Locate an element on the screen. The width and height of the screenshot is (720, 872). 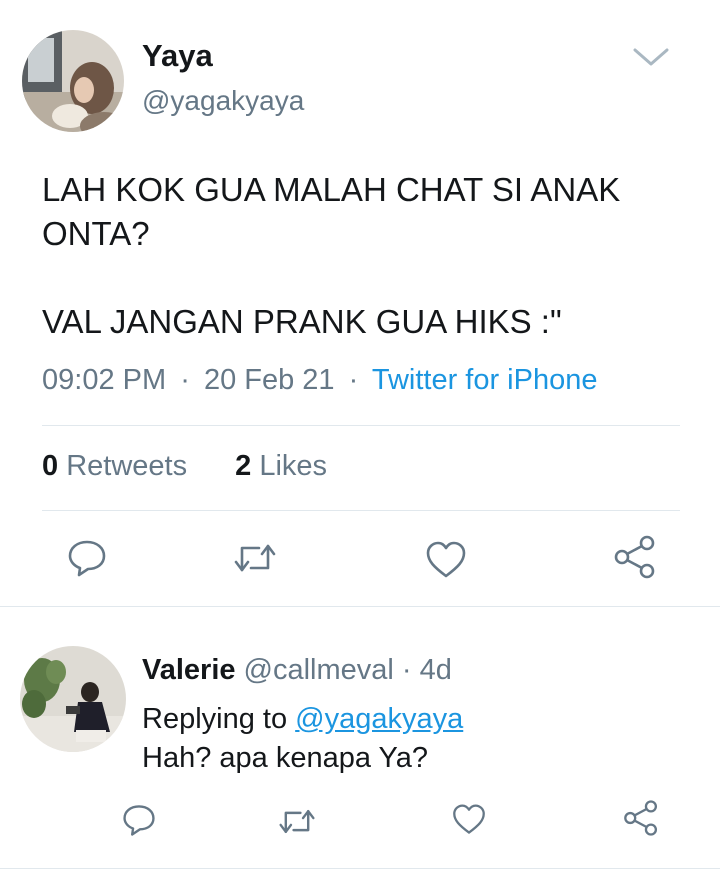
reply-author-avatar is located at coordinates (73, 699).